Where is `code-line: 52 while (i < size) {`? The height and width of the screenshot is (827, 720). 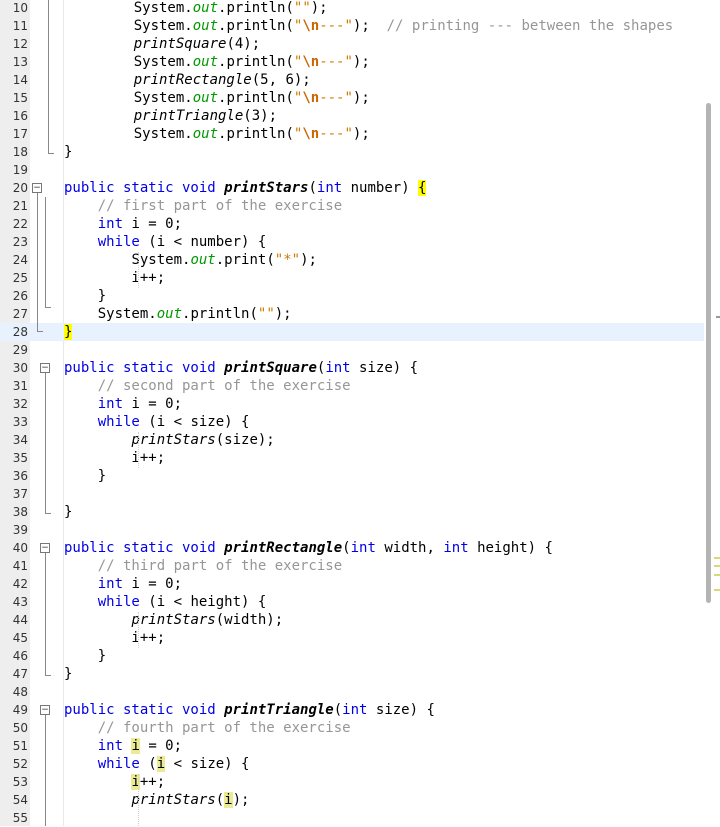 code-line: 52 while (i < size) { is located at coordinates (353, 764).